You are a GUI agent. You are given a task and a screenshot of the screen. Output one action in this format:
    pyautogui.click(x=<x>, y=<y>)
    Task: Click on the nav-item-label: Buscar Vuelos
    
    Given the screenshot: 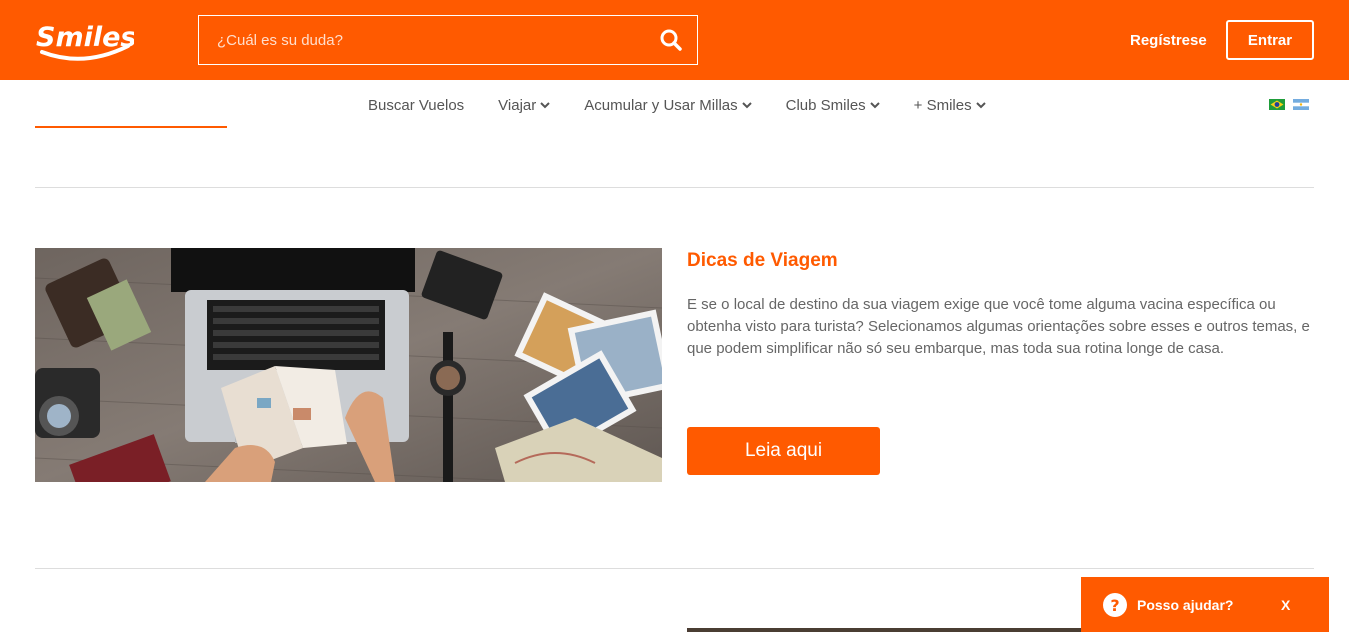 What is the action you would take?
    pyautogui.click(x=416, y=105)
    